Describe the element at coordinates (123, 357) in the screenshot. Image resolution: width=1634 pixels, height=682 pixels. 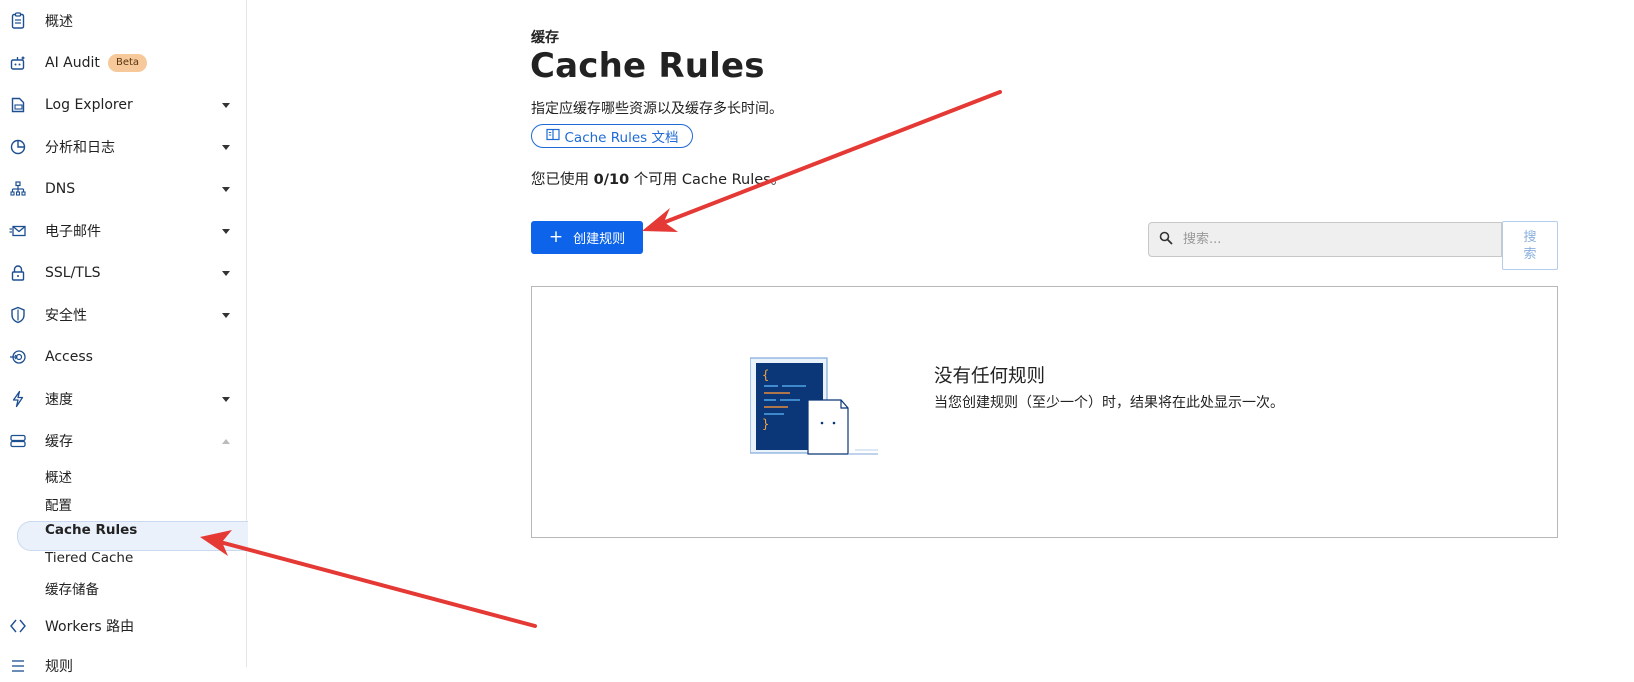
I see `sidebar-item-access: Access` at that location.